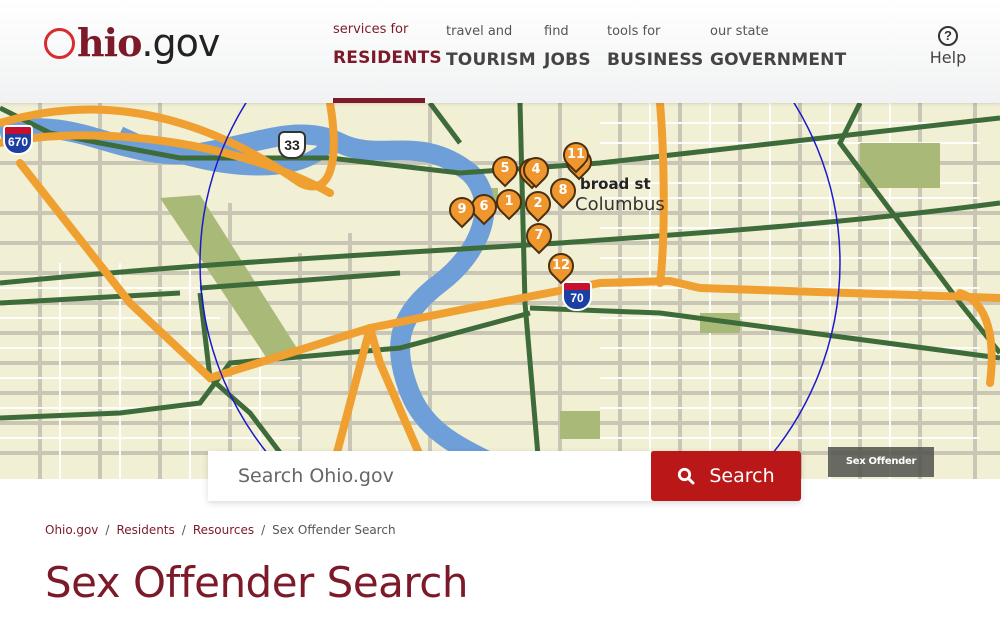  Describe the element at coordinates (577, 296) in the screenshot. I see `interstate-70-shield: 70` at that location.